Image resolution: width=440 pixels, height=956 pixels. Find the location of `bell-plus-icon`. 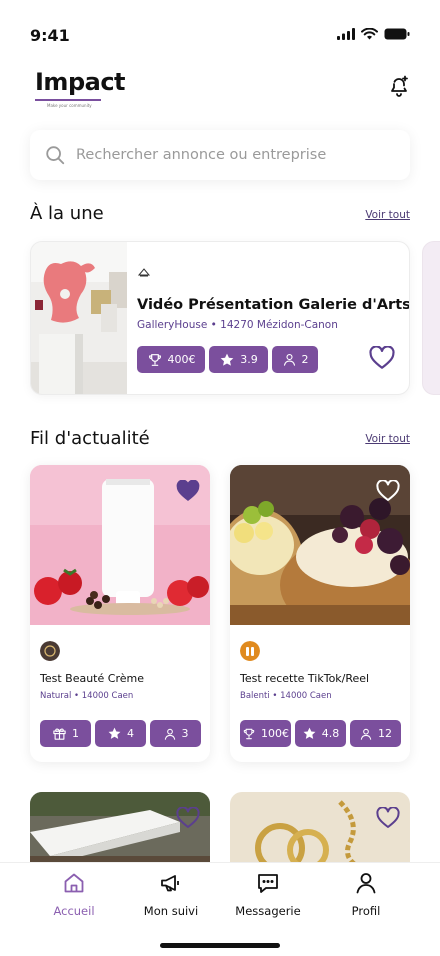

bell-plus-icon is located at coordinates (399, 86).